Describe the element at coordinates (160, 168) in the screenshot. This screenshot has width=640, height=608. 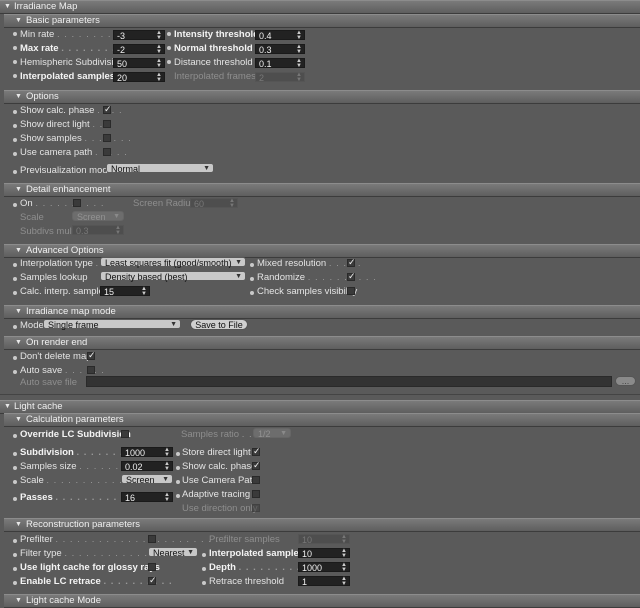
I see `previsualization-mode-dropdown: Normal ▼` at that location.